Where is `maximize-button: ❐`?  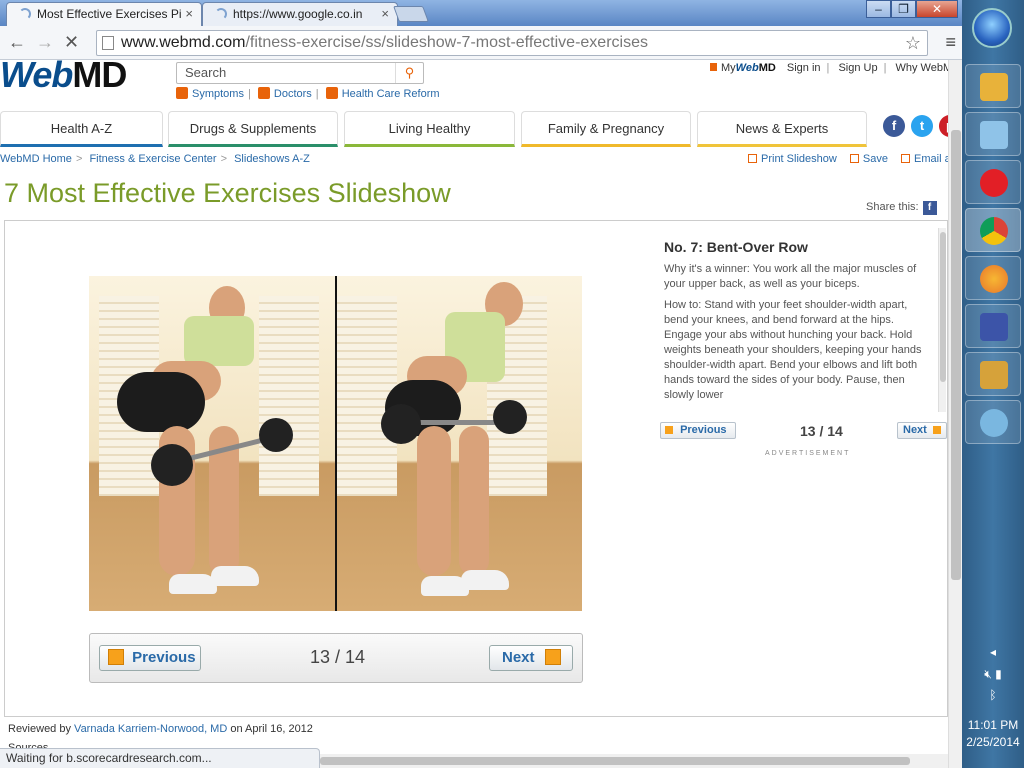 maximize-button: ❐ is located at coordinates (903, 9).